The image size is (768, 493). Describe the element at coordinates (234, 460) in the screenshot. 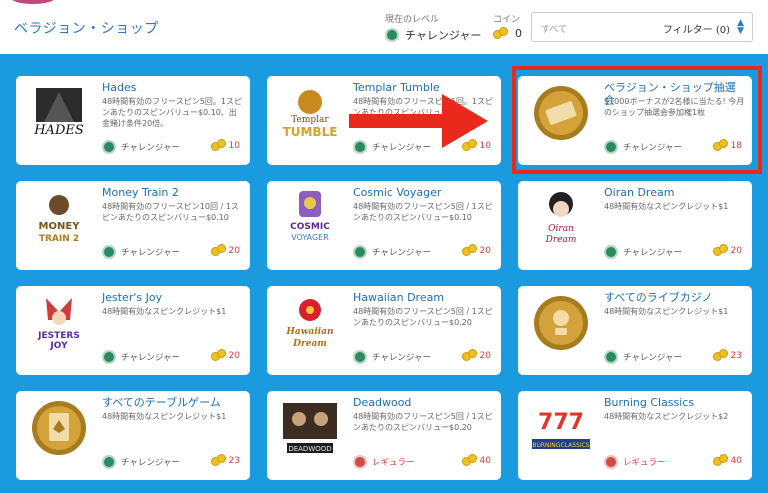

I see `card-price-value: 23` at that location.